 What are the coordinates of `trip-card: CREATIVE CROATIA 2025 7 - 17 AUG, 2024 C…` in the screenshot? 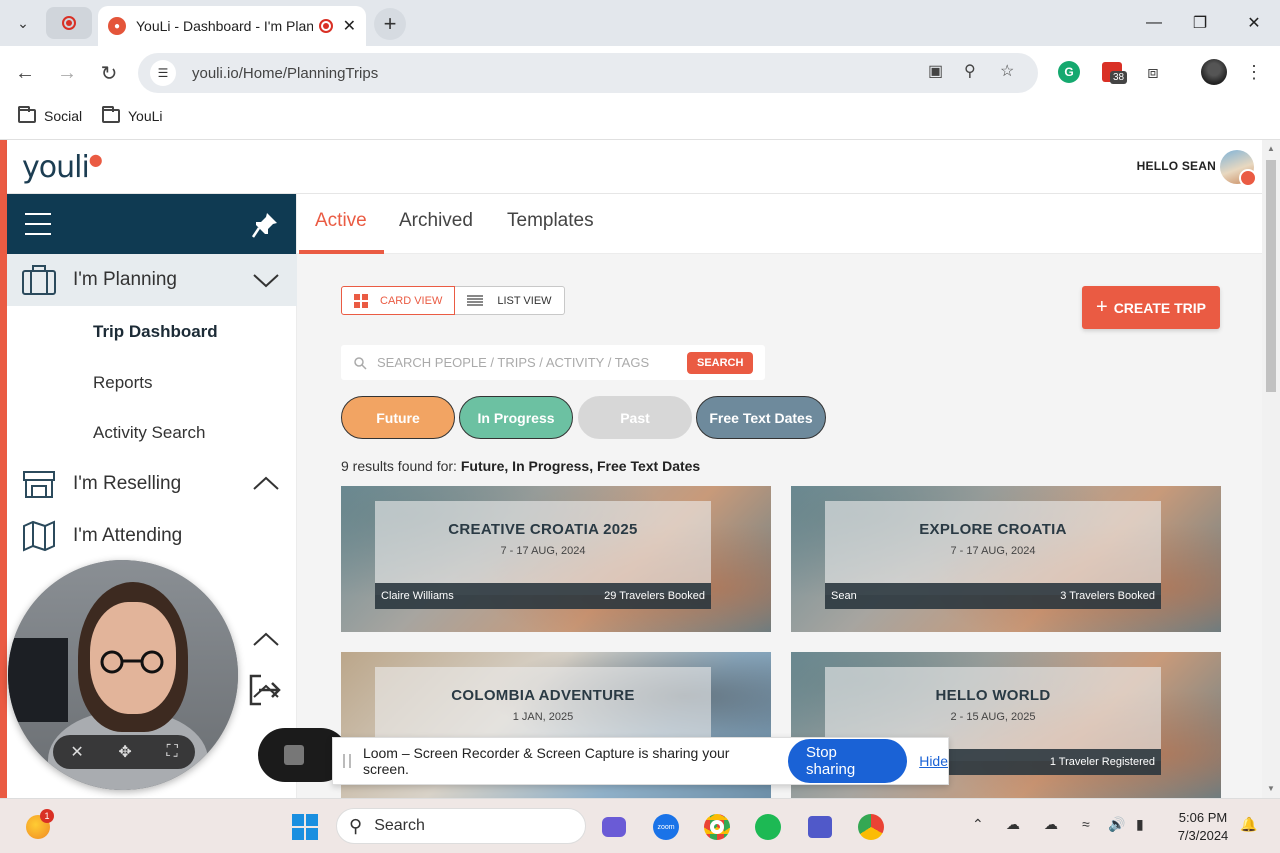 It's located at (556, 559).